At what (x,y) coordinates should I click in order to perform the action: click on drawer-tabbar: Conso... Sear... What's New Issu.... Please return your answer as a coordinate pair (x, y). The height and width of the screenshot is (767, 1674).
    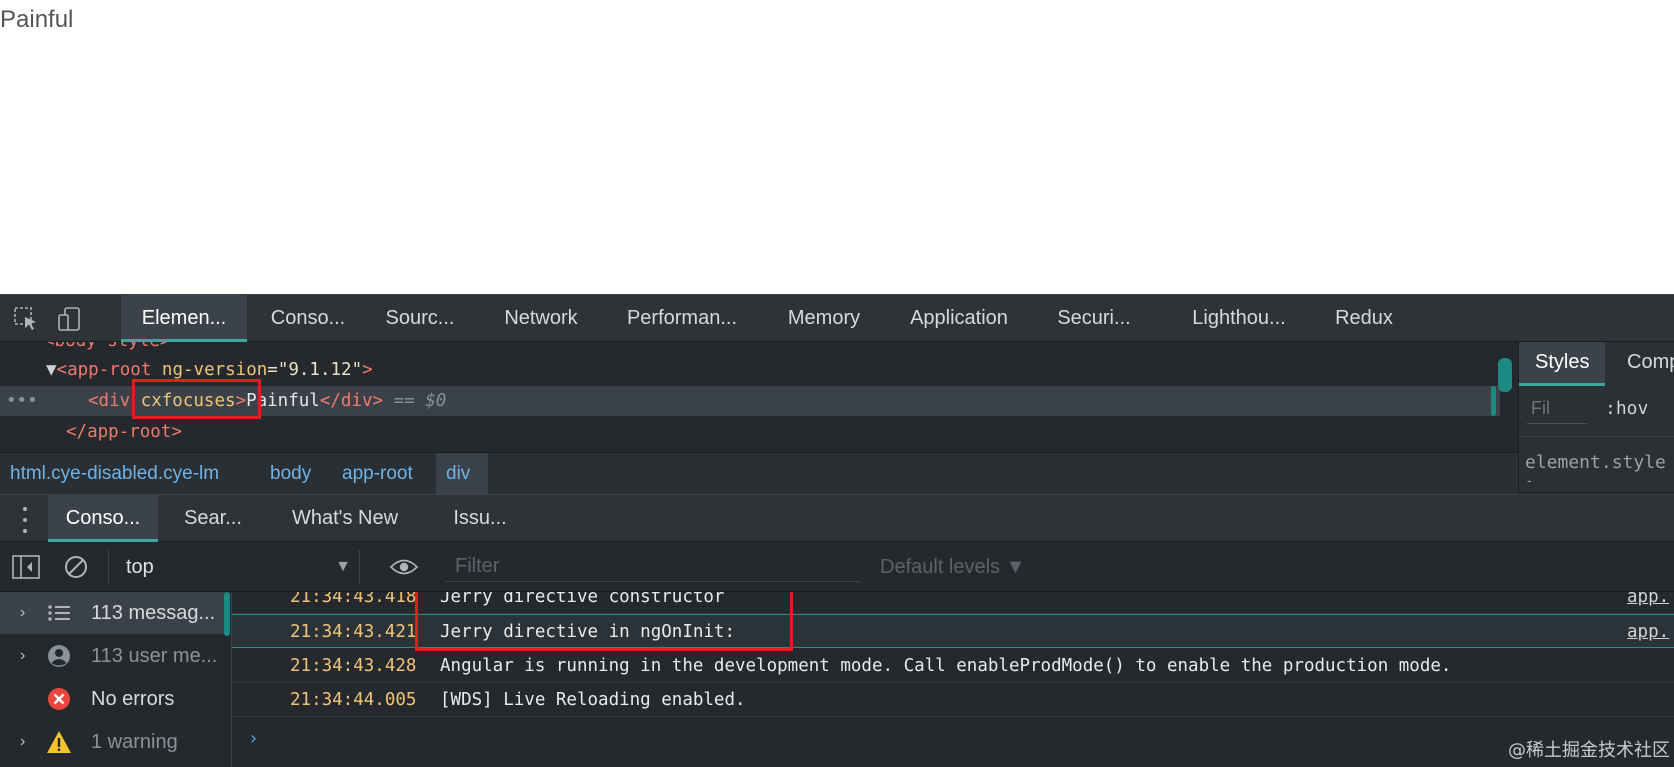
    Looking at the image, I should click on (837, 518).